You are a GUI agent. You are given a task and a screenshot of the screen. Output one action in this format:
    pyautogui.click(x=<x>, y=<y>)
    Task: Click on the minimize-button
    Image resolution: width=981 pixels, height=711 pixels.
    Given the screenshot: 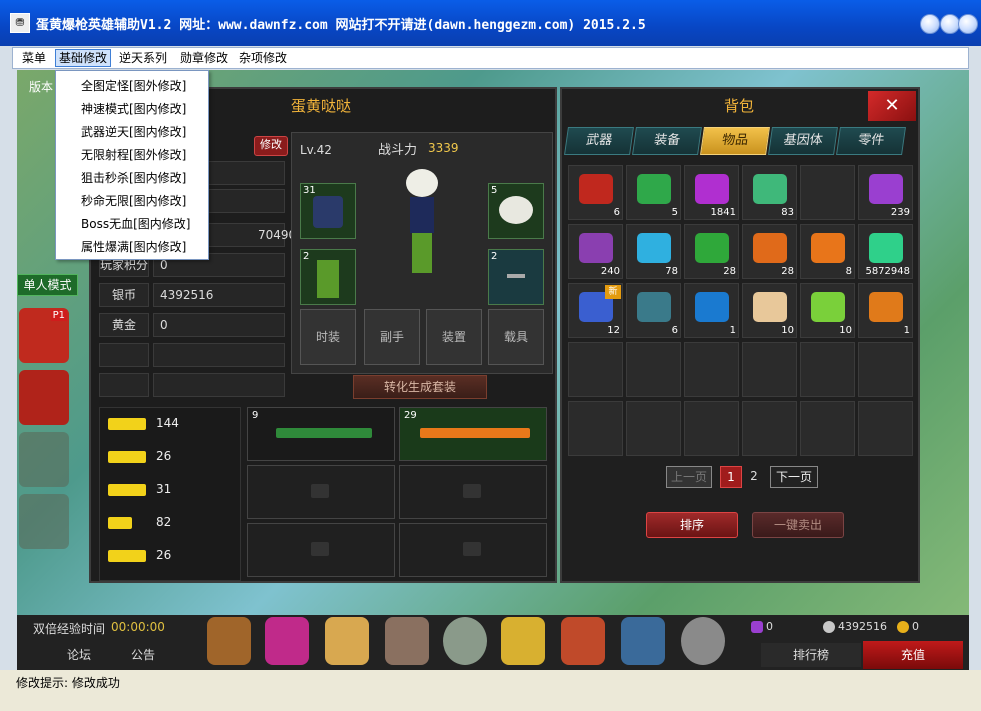 What is the action you would take?
    pyautogui.click(x=930, y=24)
    